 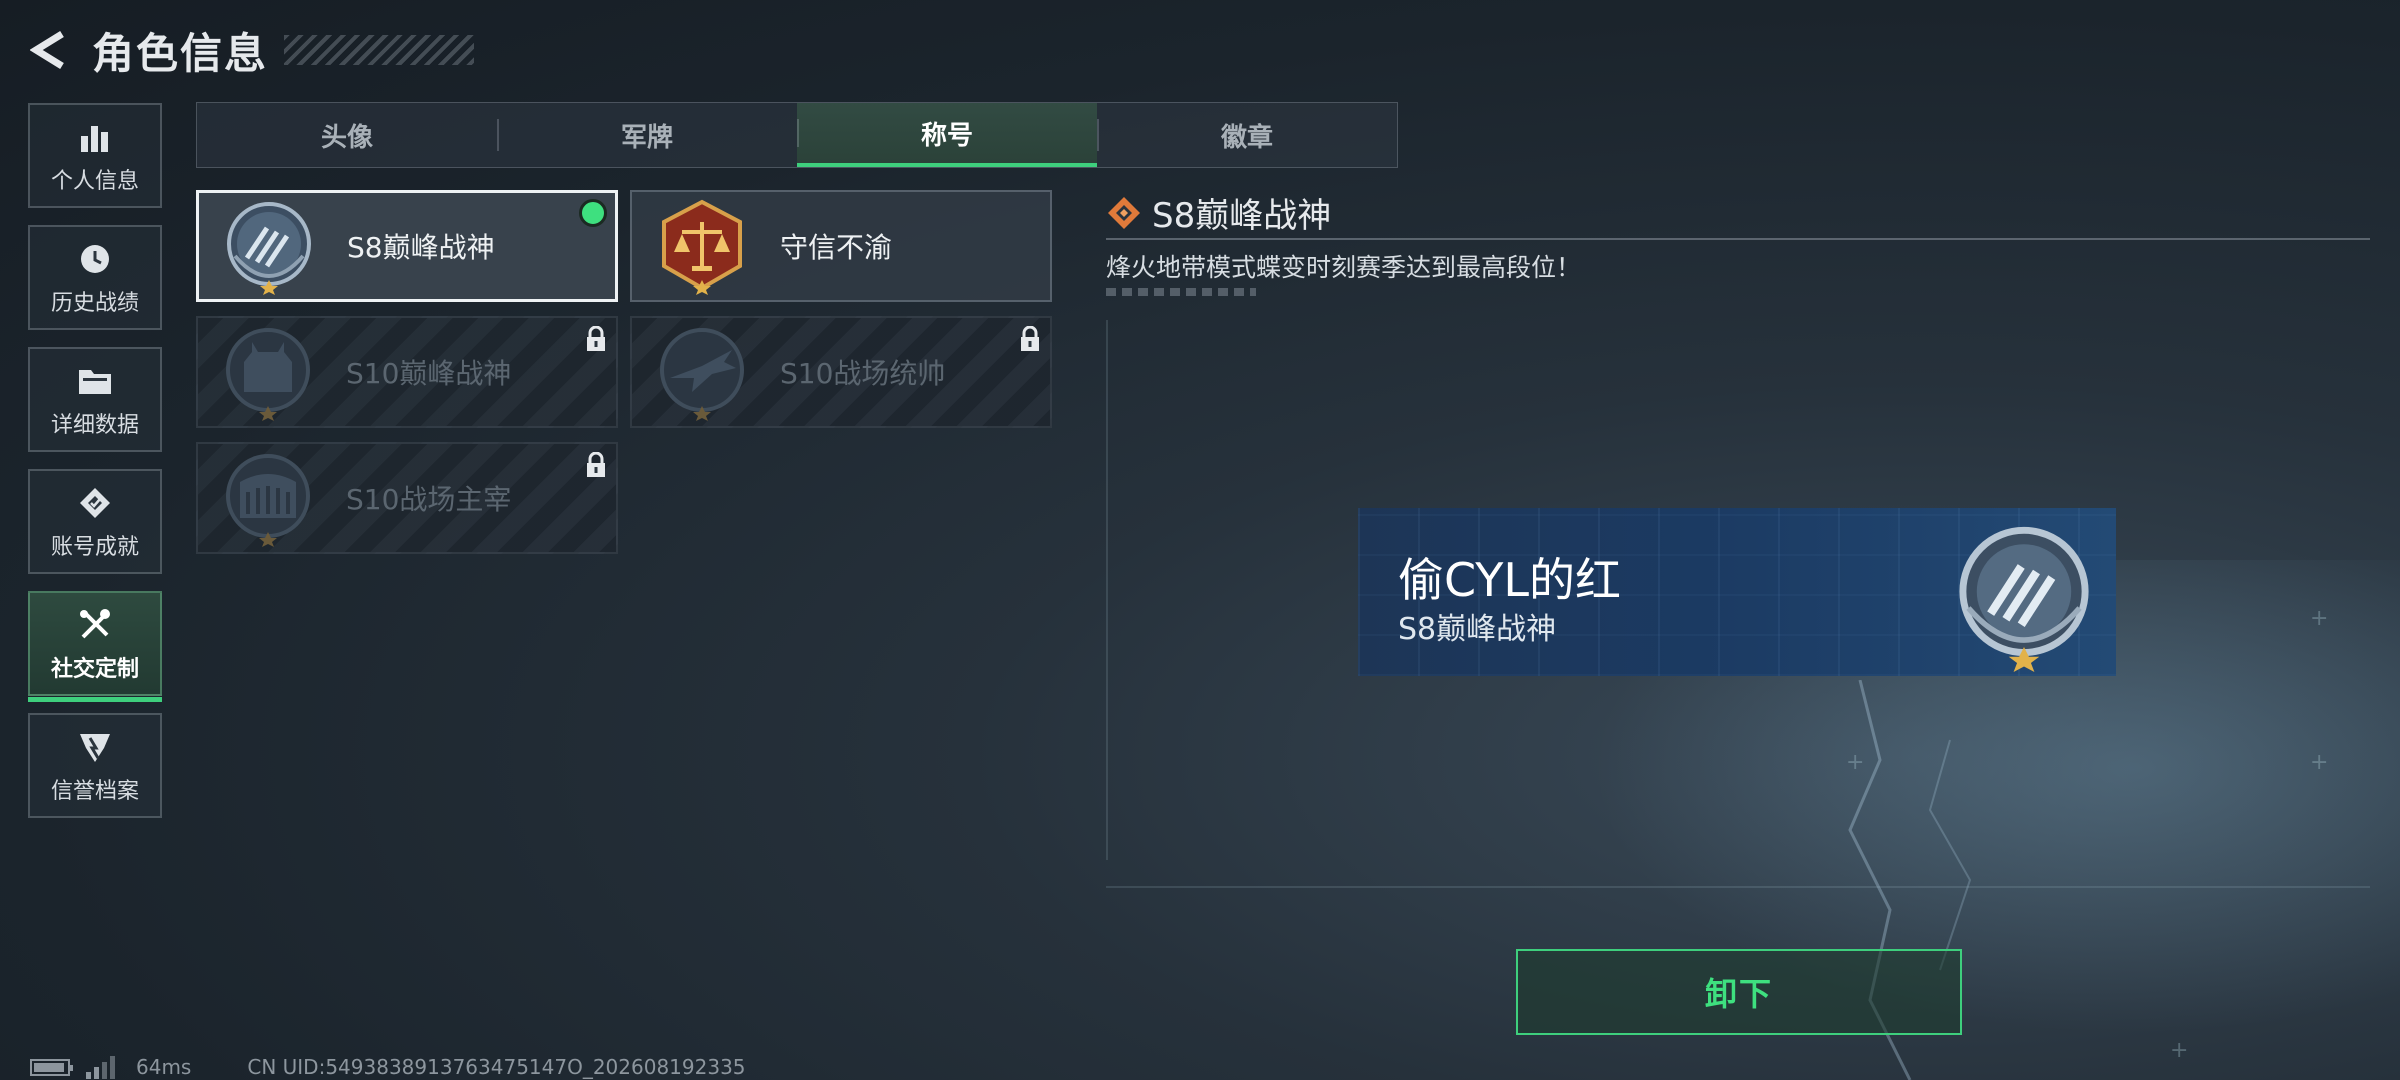 I want to click on tab-dog-tag: 军牌, so click(x=647, y=135).